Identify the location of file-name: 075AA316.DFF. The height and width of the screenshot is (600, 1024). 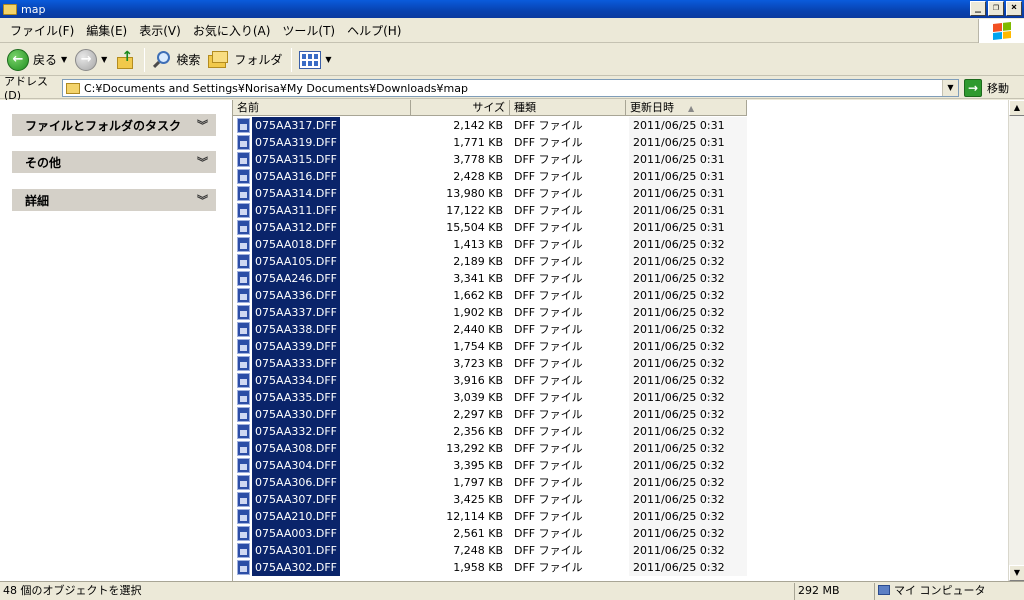
(296, 176).